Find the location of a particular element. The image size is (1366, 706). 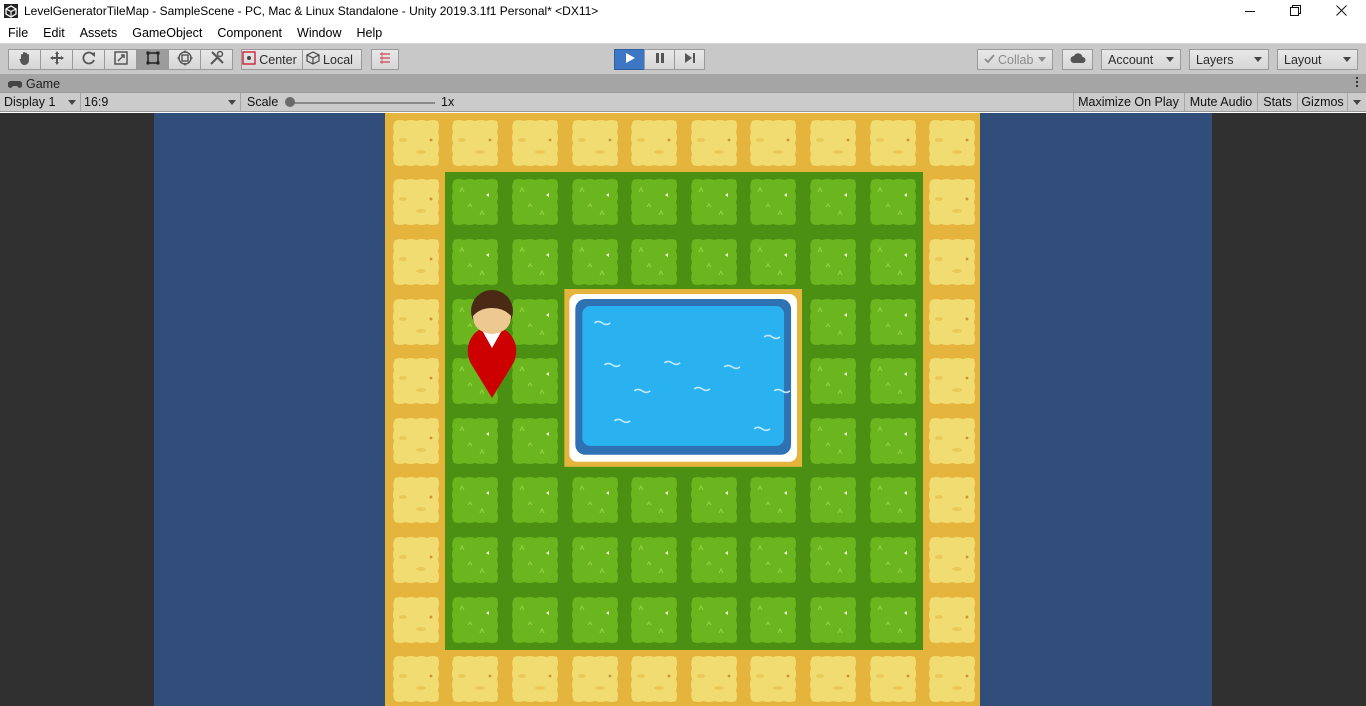

gizmos-toggle: Gizmos is located at coordinates (1322, 102).